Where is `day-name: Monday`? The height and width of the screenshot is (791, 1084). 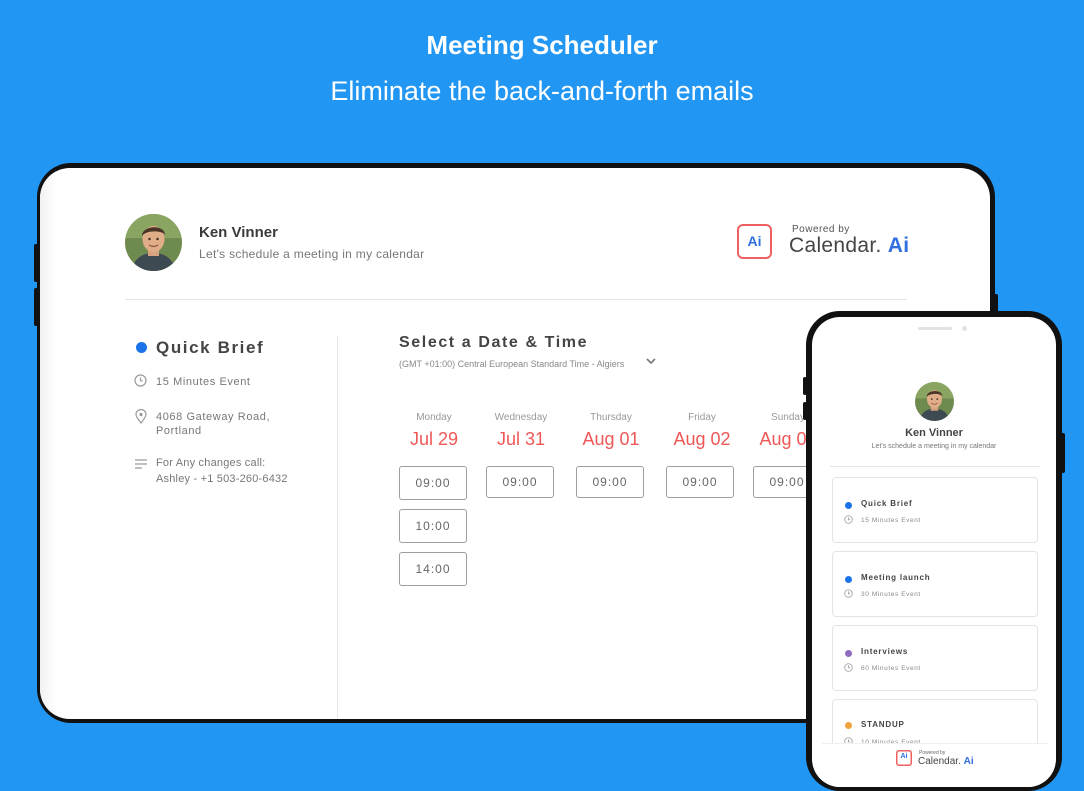 day-name: Monday is located at coordinates (434, 417).